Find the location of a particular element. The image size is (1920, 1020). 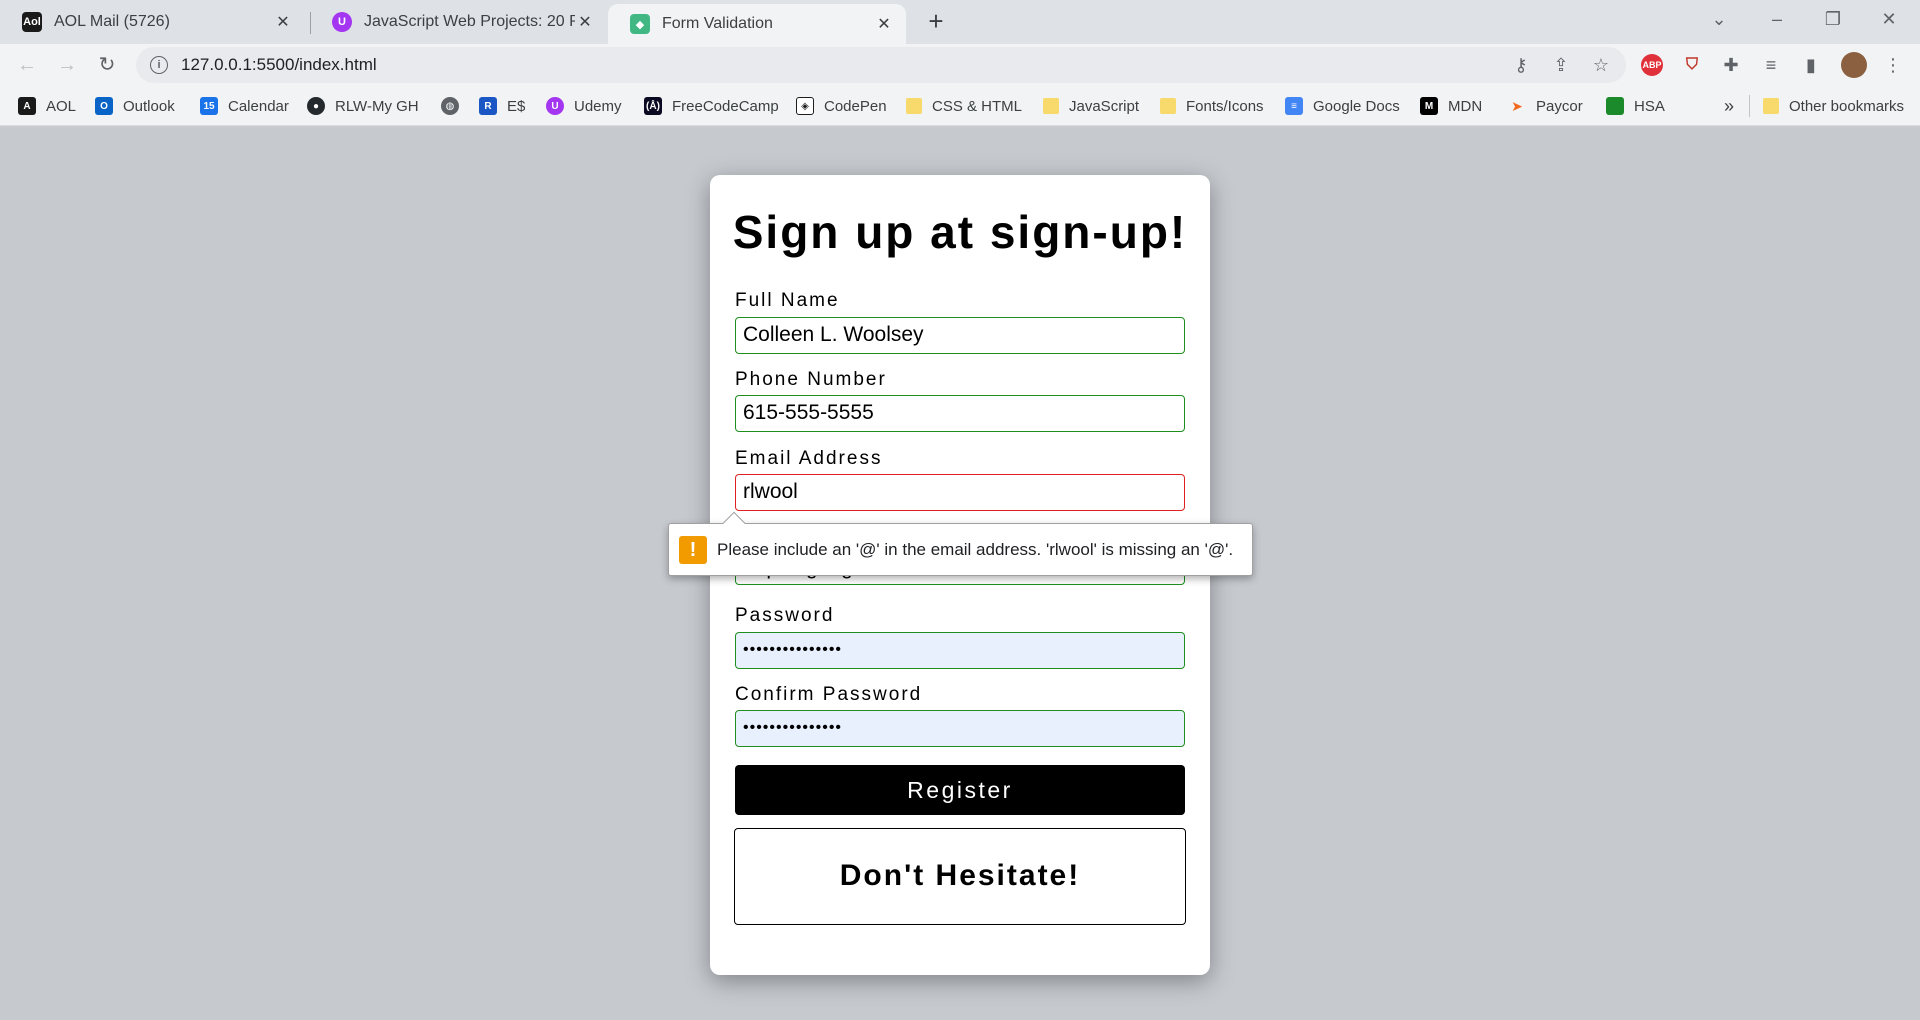

tab-form-validation: ◆ Form Validation ✕ is located at coordinates (757, 24).